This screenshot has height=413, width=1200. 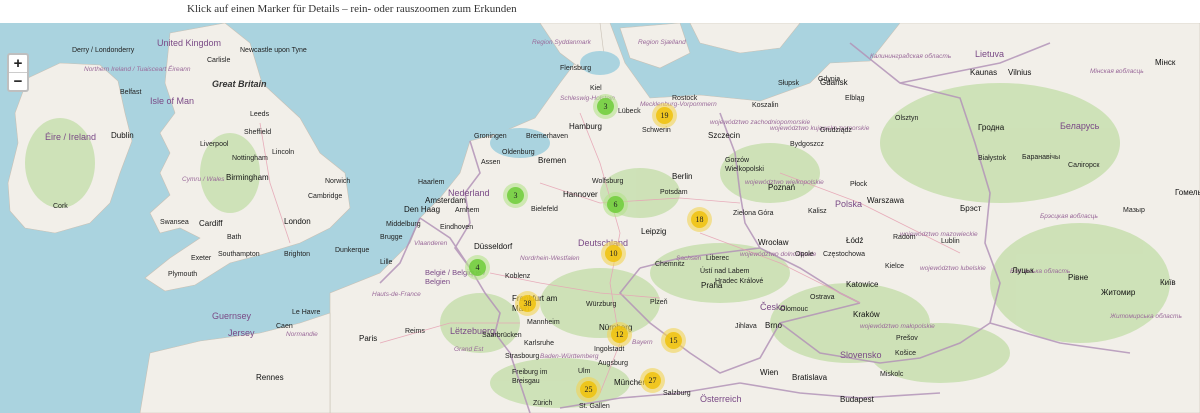 I want to click on label-krakow: Kraków, so click(x=866, y=314).